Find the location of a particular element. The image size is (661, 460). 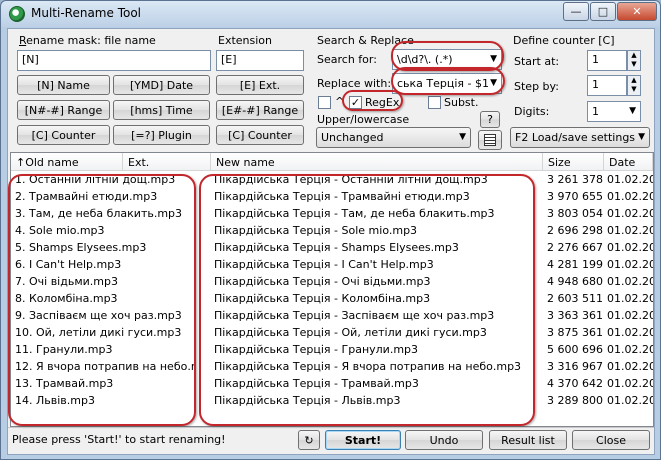

caret-label: ^ is located at coordinates (340, 101).